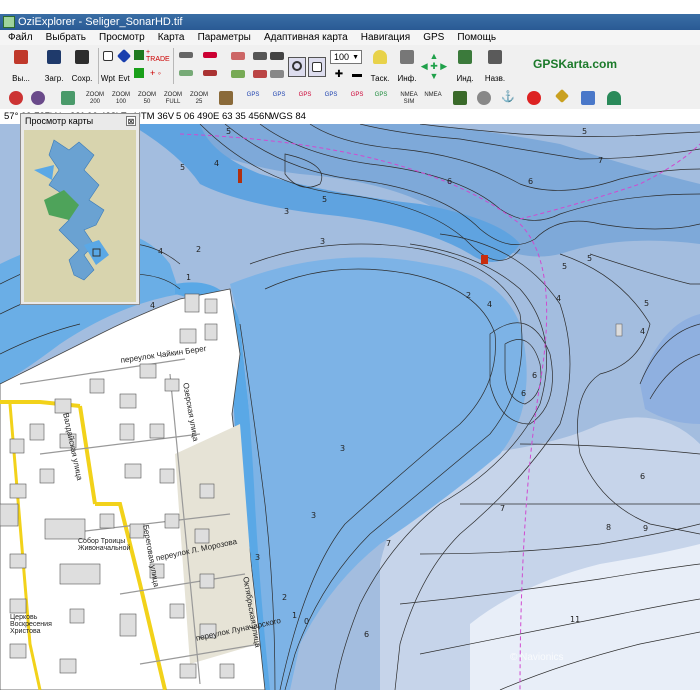 Image resolution: width=700 pixels, height=700 pixels. What do you see at coordinates (434, 66) in the screenshot?
I see `pan-control: ▲ ◀ ✚ ▶ ▼` at bounding box center [434, 66].